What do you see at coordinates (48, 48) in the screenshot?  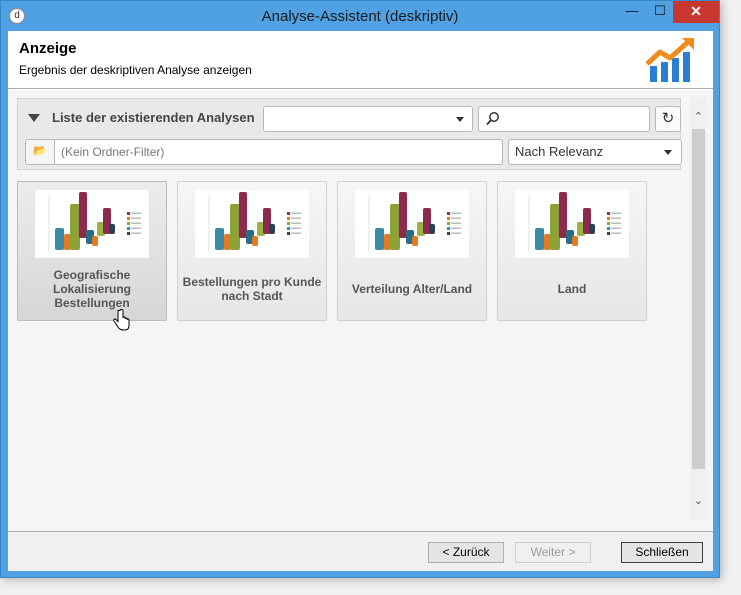 I see `page-title: Anzeige` at bounding box center [48, 48].